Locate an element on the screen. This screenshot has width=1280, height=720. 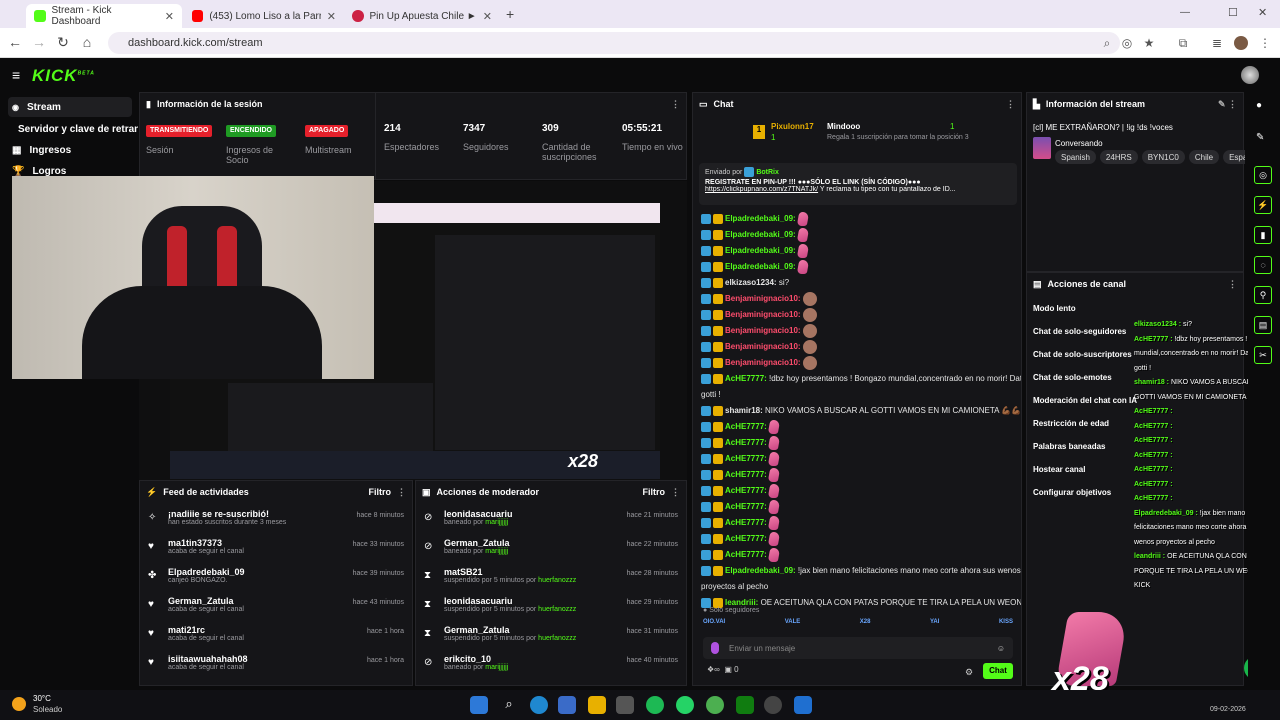
rail-action-2: ⚡ is located at coordinates (1263, 205).